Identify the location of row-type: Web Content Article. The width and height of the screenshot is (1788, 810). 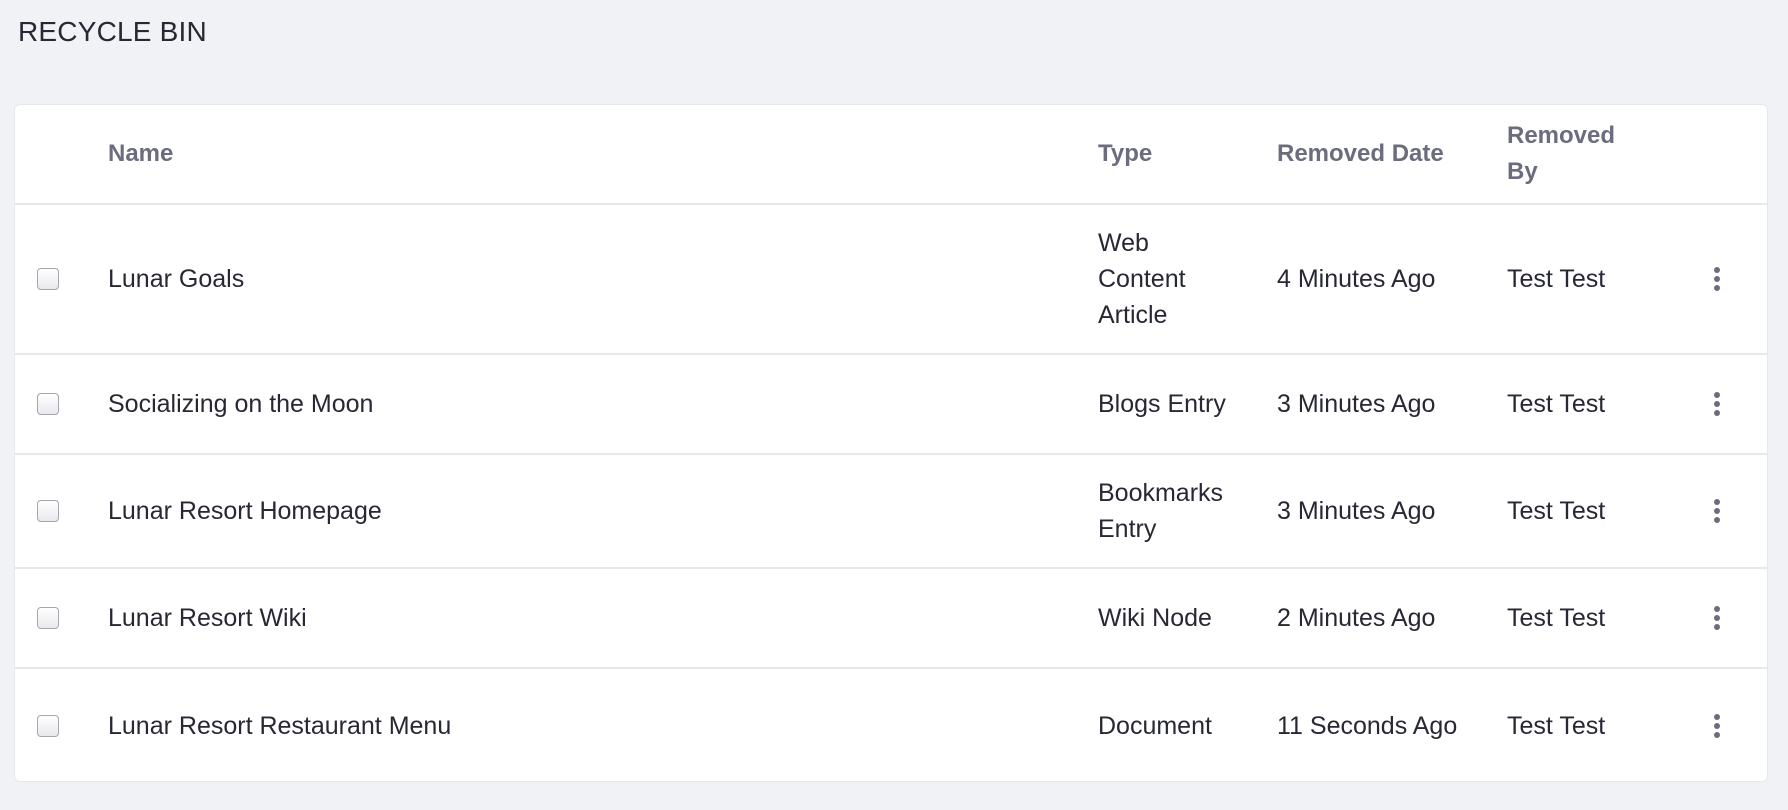
(1142, 279).